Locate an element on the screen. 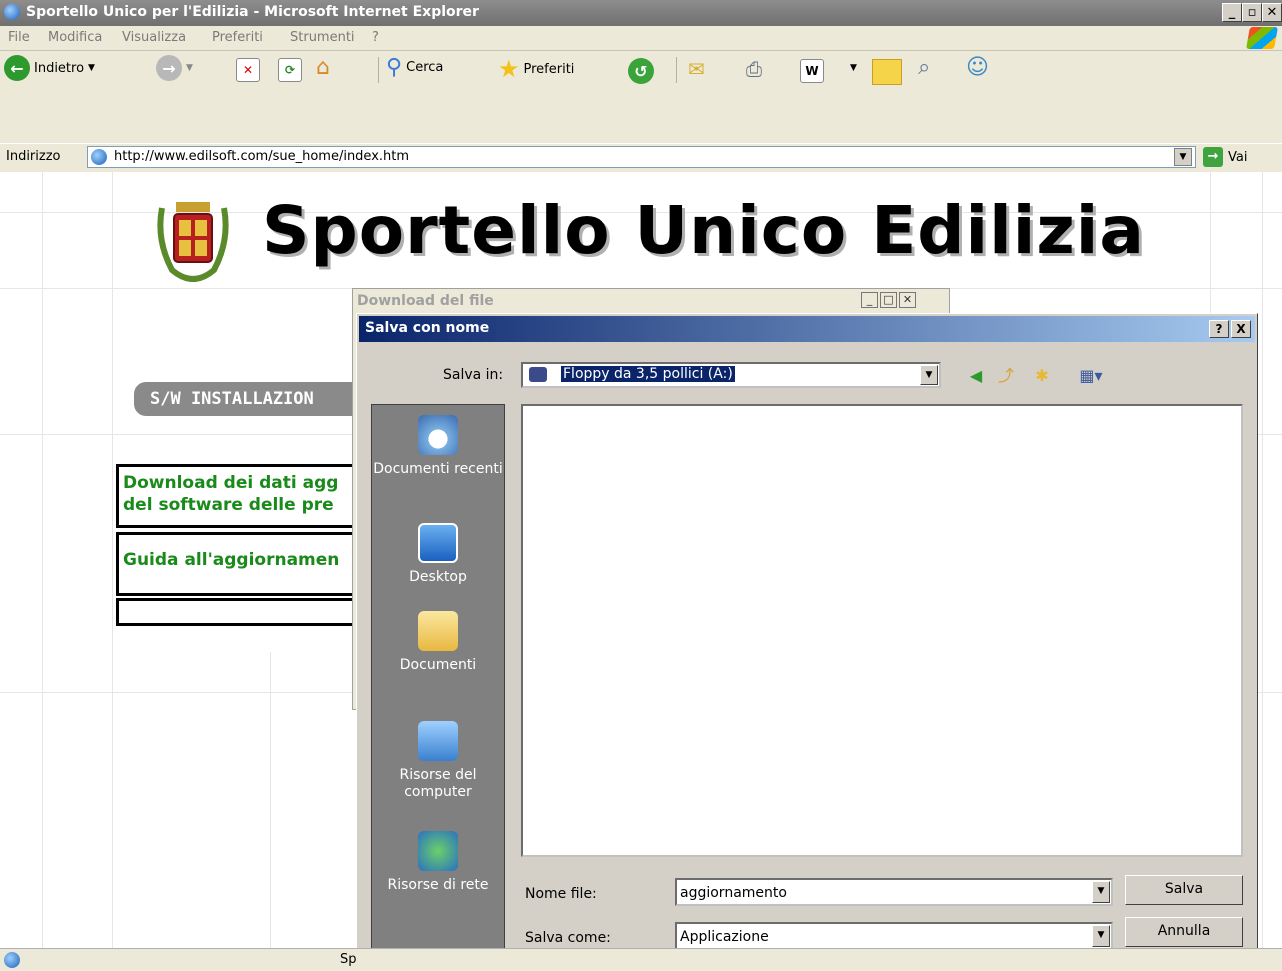  help-button: ? is located at coordinates (1219, 329).